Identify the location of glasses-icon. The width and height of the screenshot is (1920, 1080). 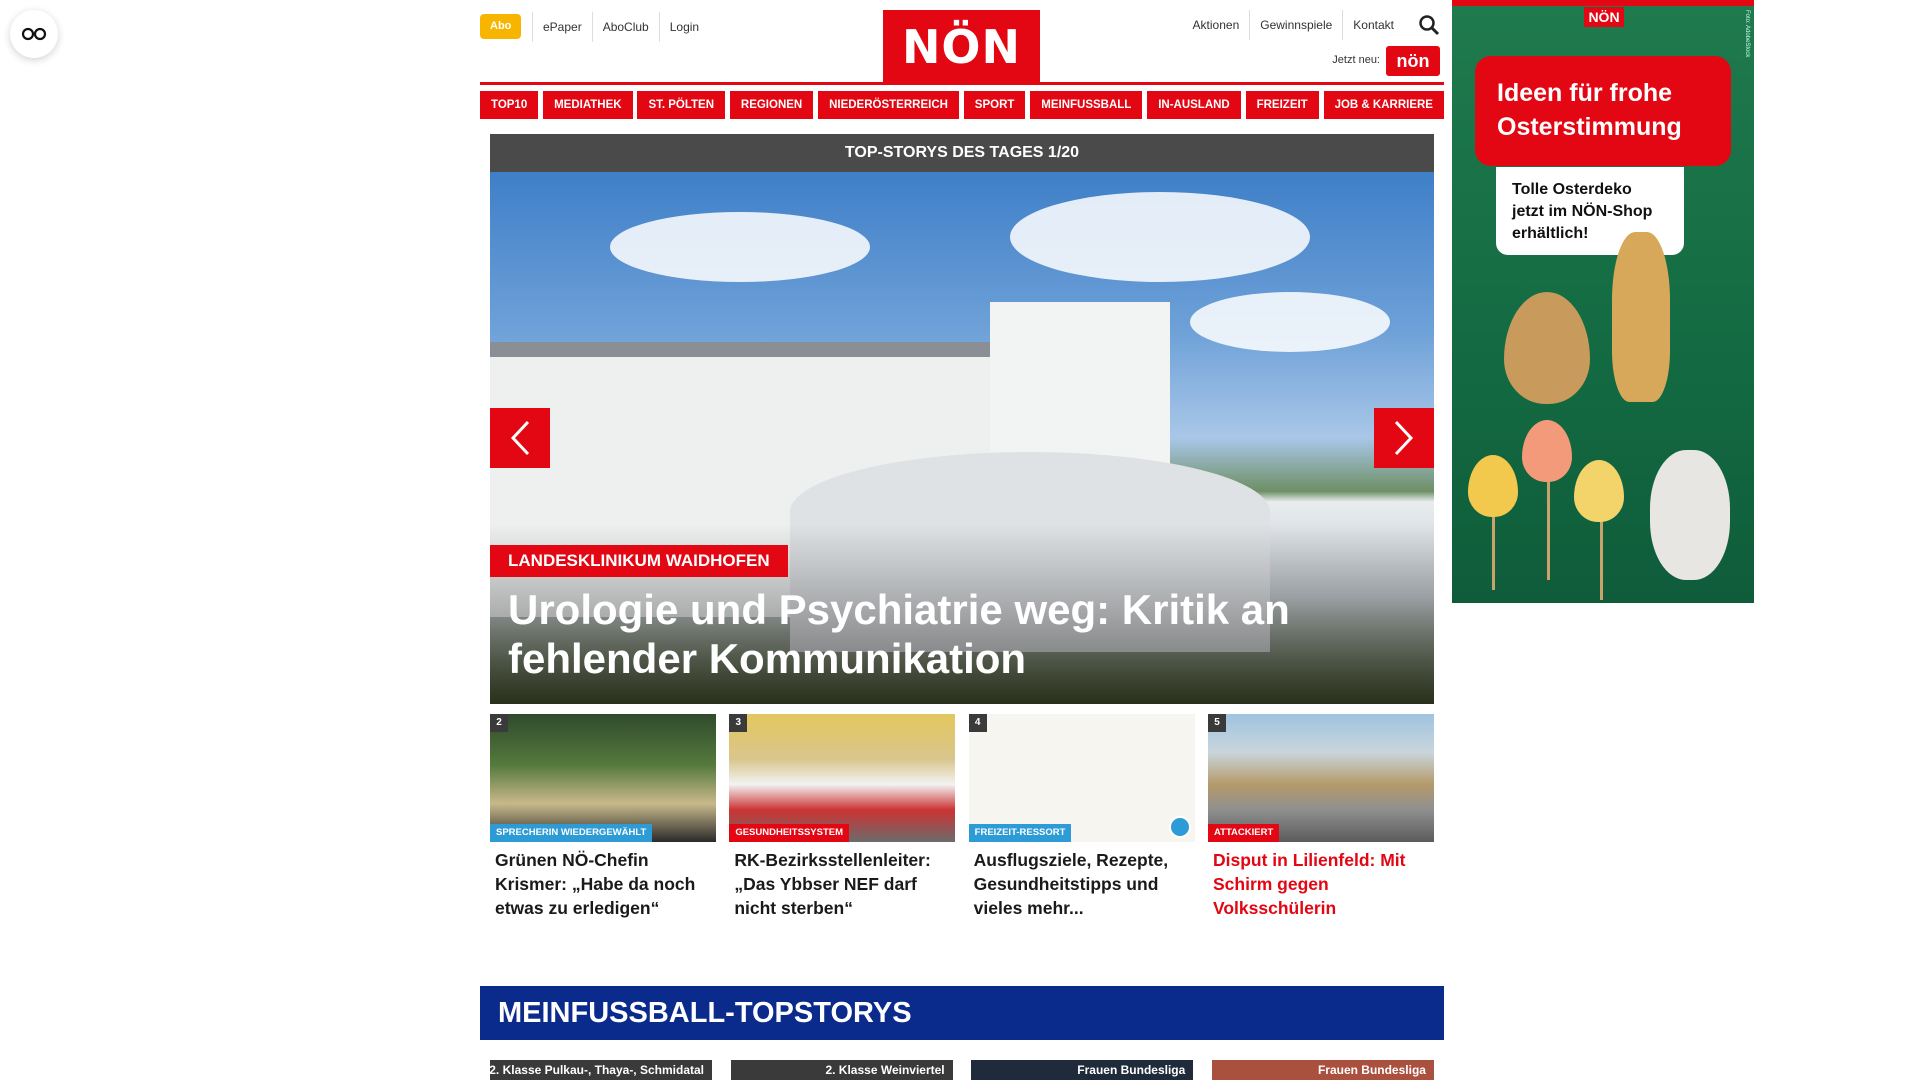
(34, 34).